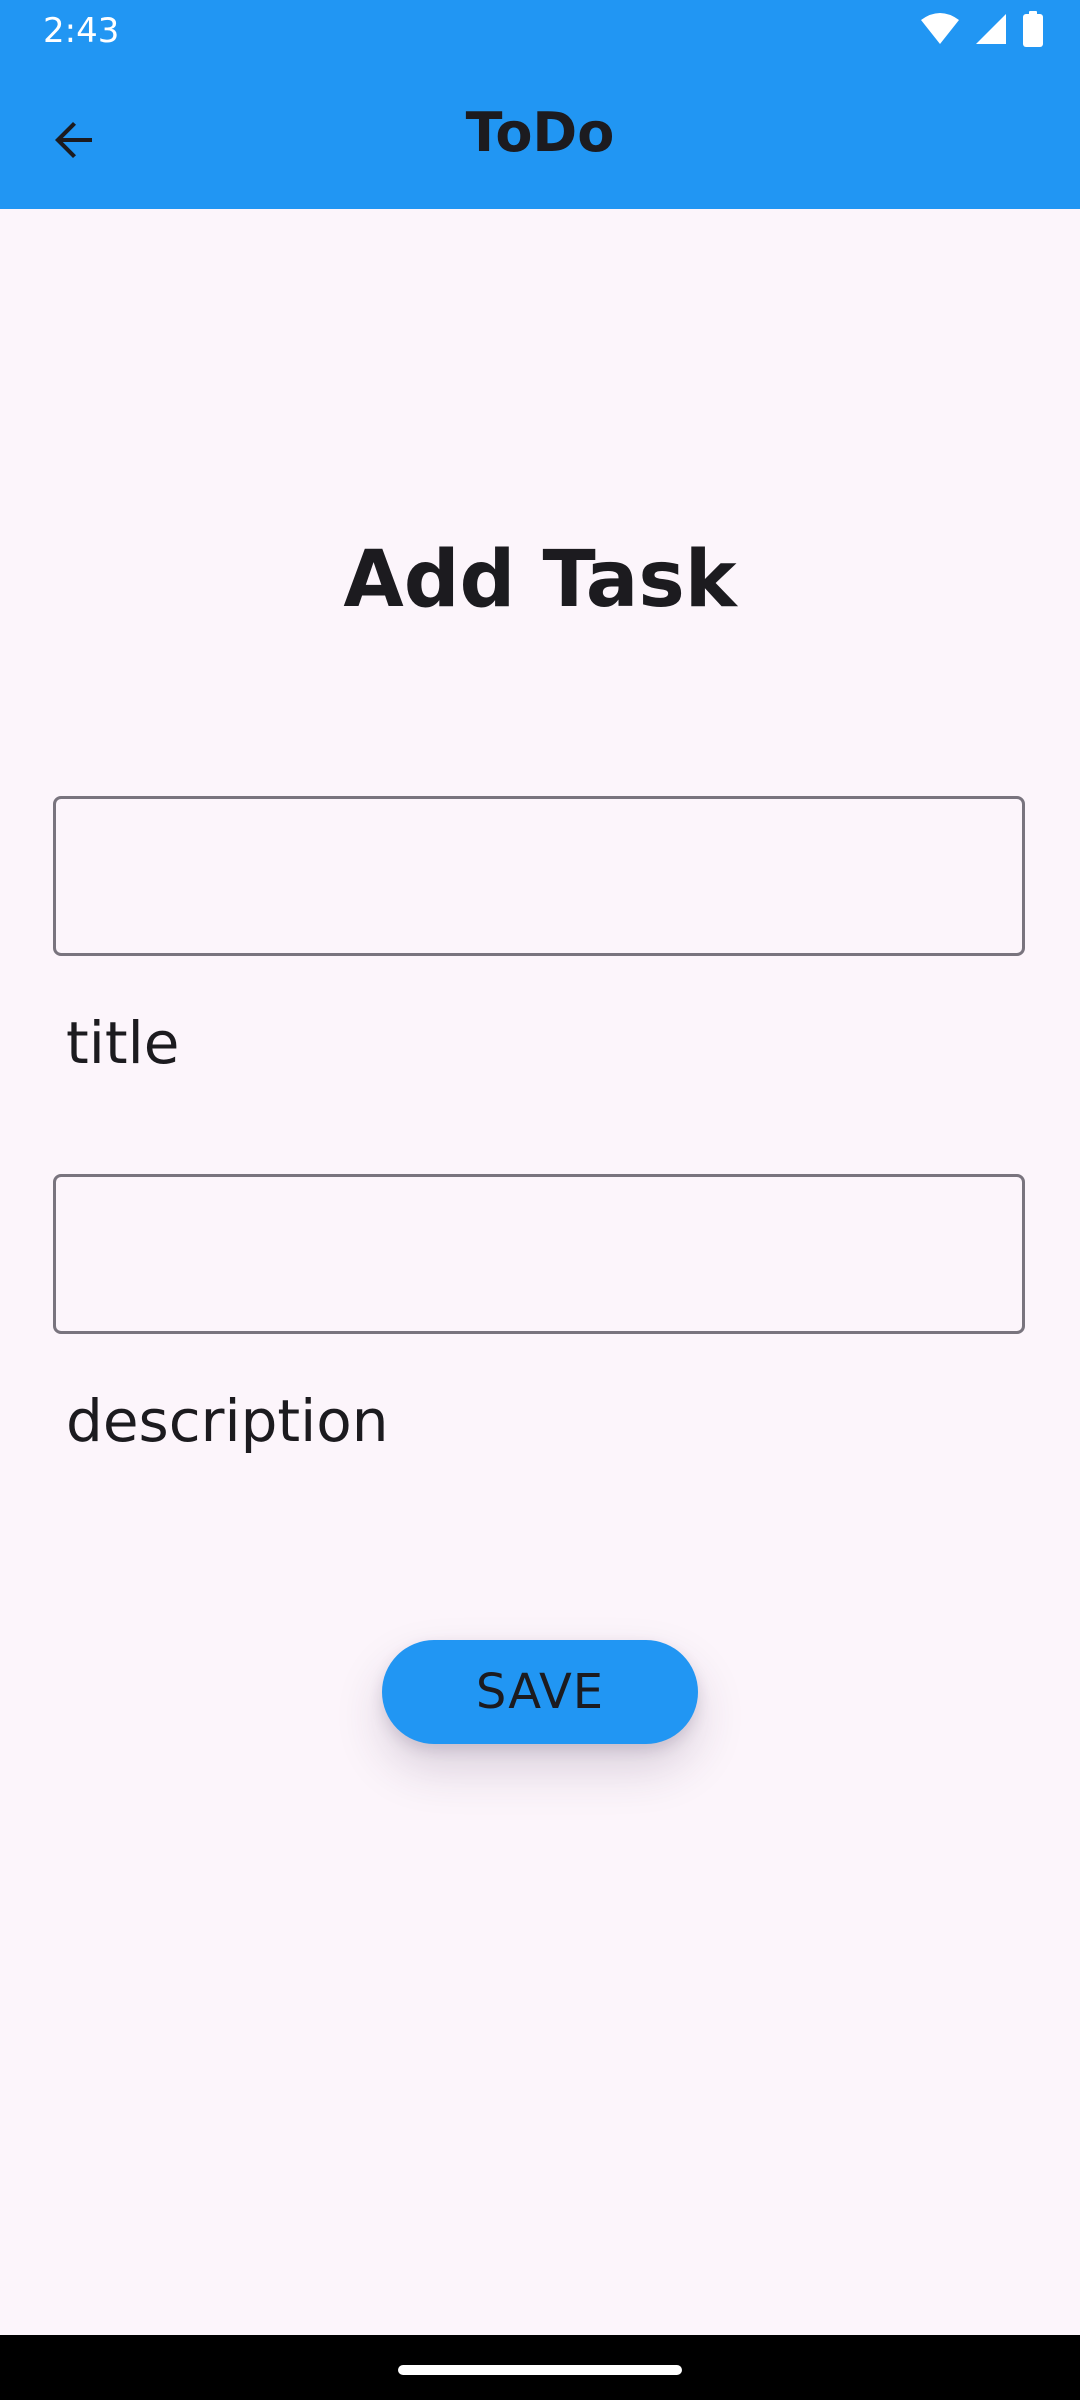 The height and width of the screenshot is (2400, 1080). Describe the element at coordinates (123, 1043) in the screenshot. I see `title-label: title` at that location.